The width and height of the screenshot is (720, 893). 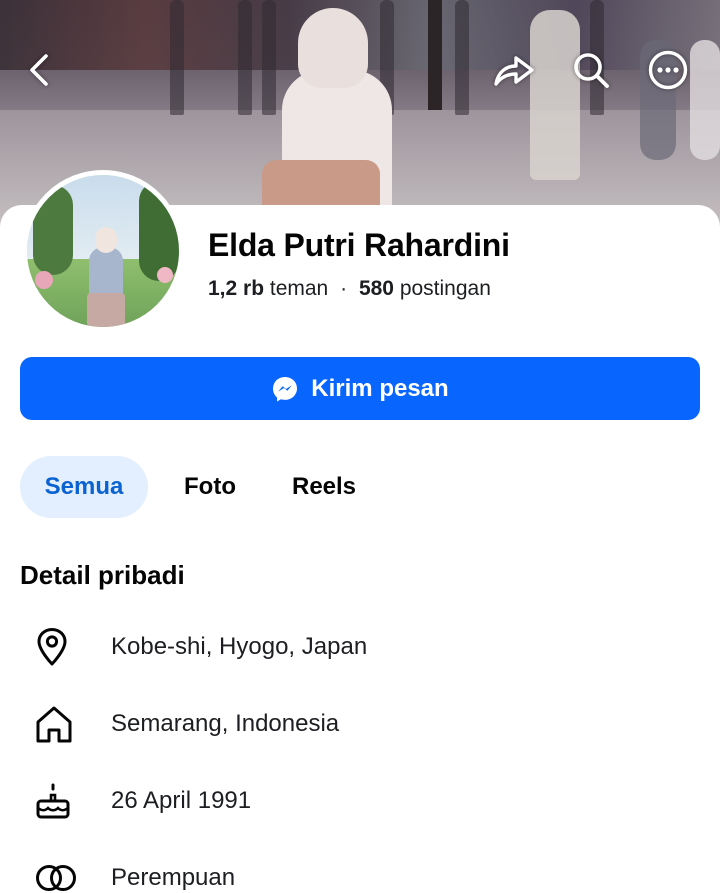 What do you see at coordinates (173, 877) in the screenshot?
I see `detail-text: Perempuan` at bounding box center [173, 877].